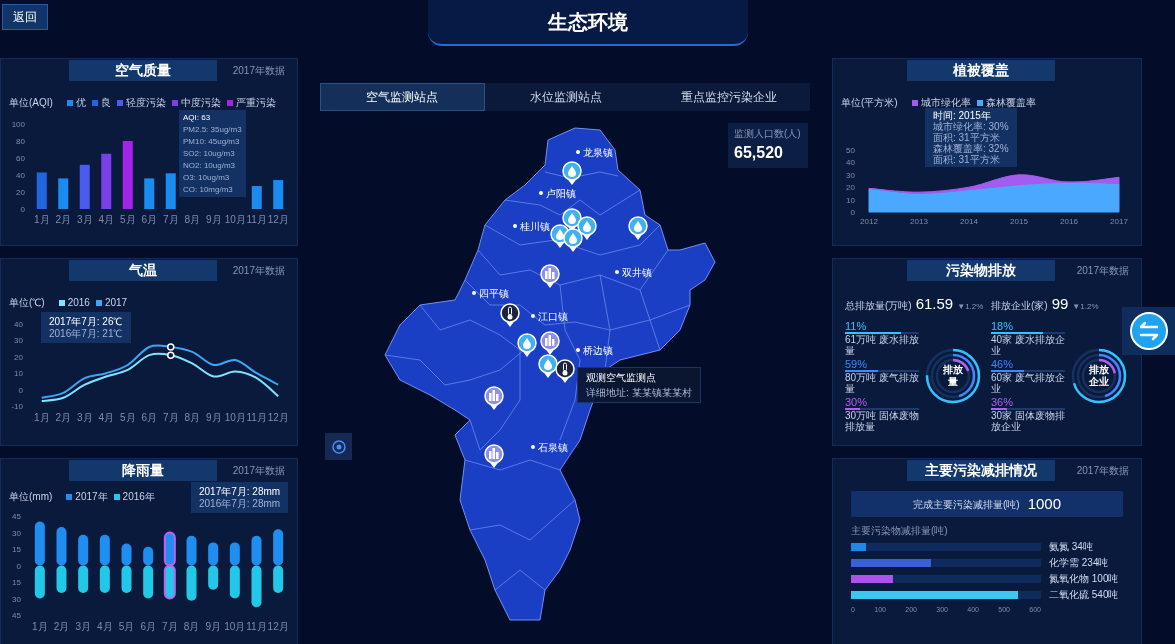  What do you see at coordinates (31, 103) in the screenshot?
I see `unit-label: 单位(AQI)` at bounding box center [31, 103].